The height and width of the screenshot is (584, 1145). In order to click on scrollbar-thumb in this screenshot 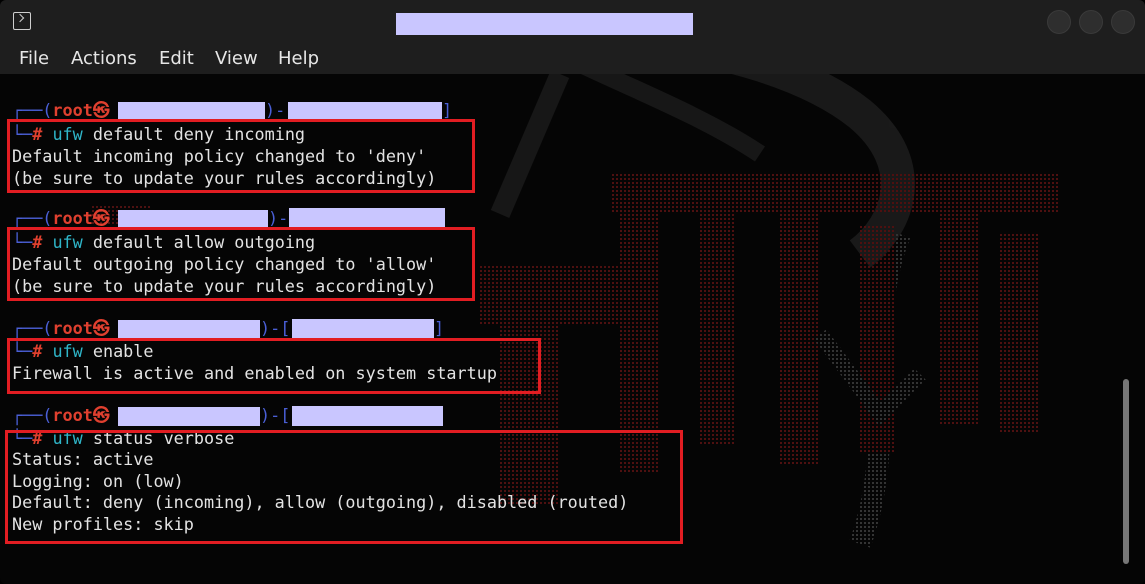, I will do `click(1126, 471)`.